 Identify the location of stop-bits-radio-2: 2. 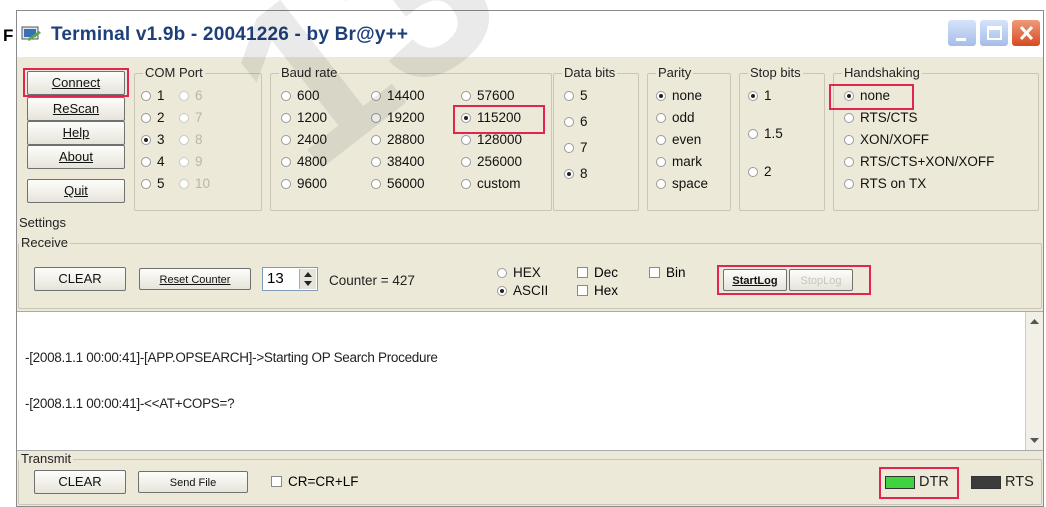
(760, 172).